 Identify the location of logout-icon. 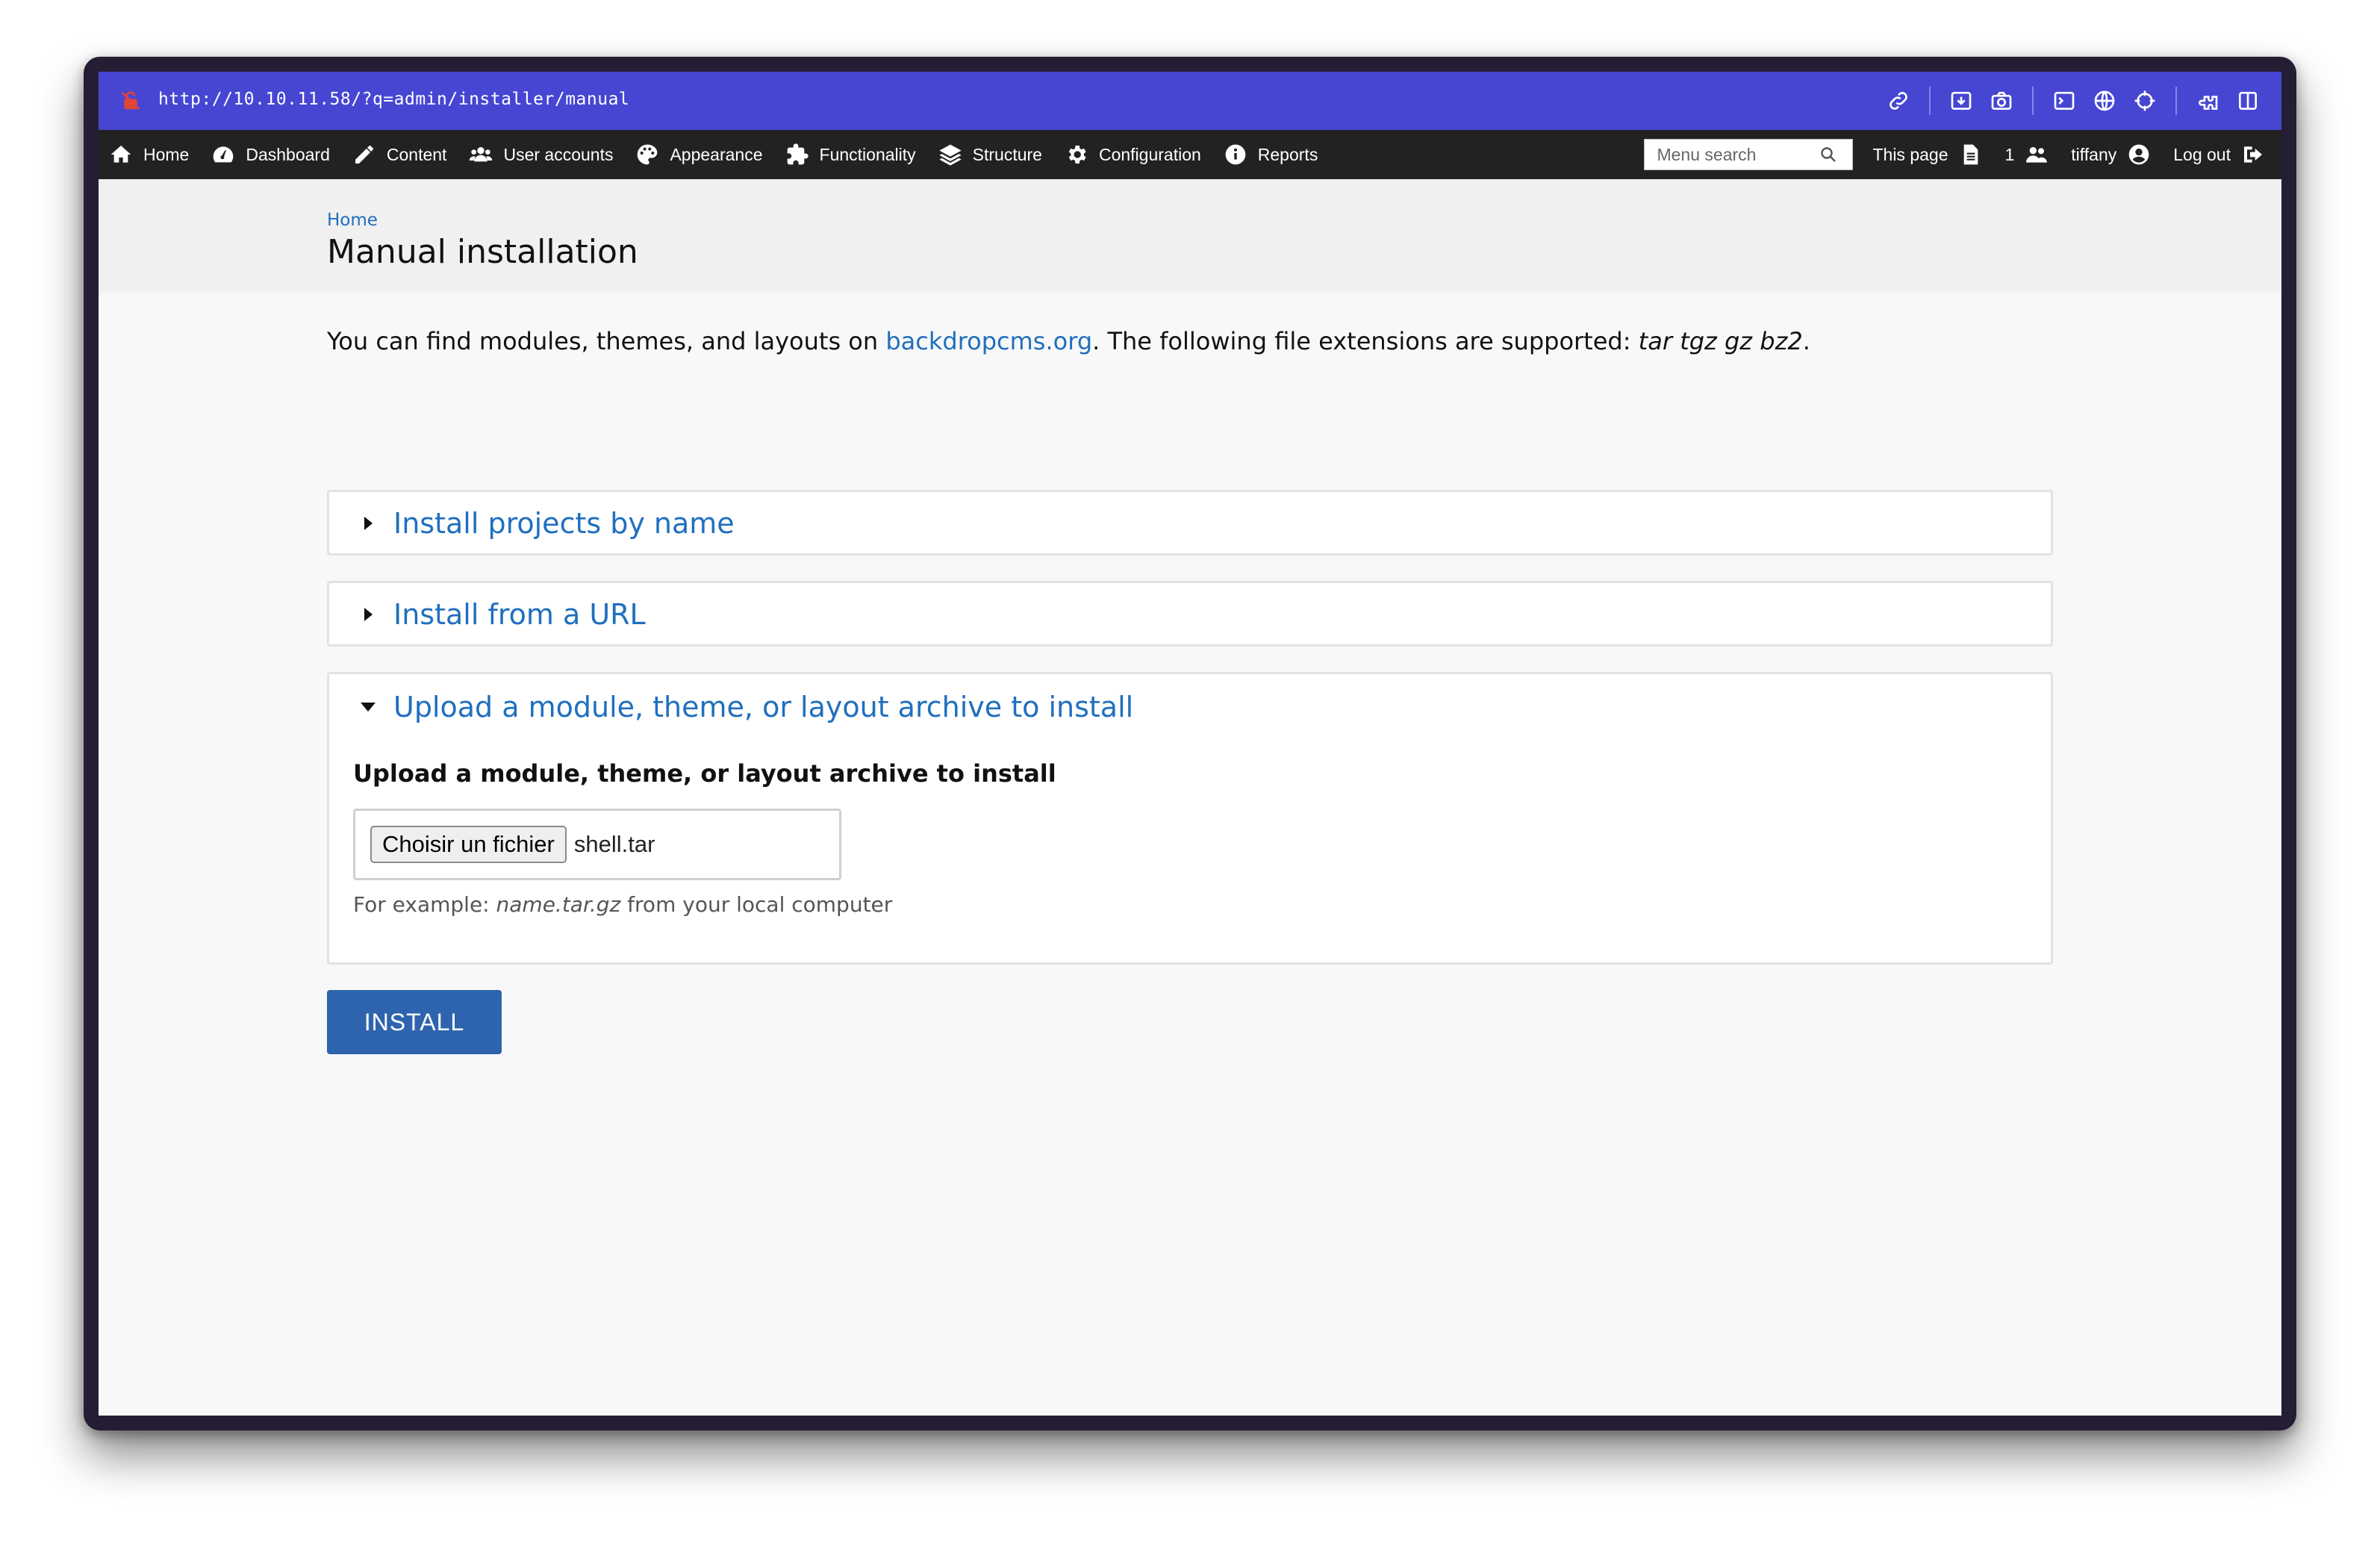
(2253, 154).